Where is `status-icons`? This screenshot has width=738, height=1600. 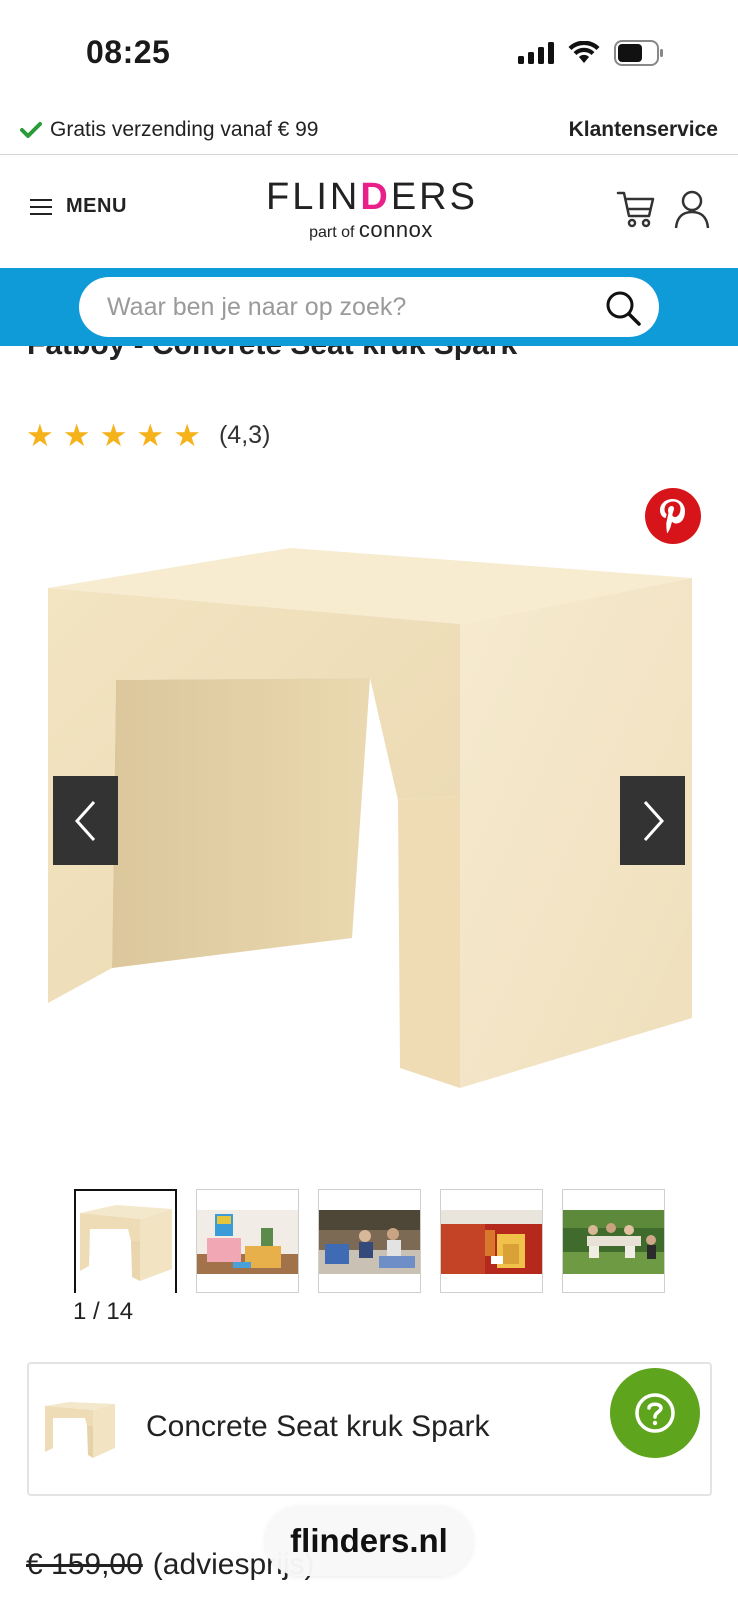 status-icons is located at coordinates (591, 53).